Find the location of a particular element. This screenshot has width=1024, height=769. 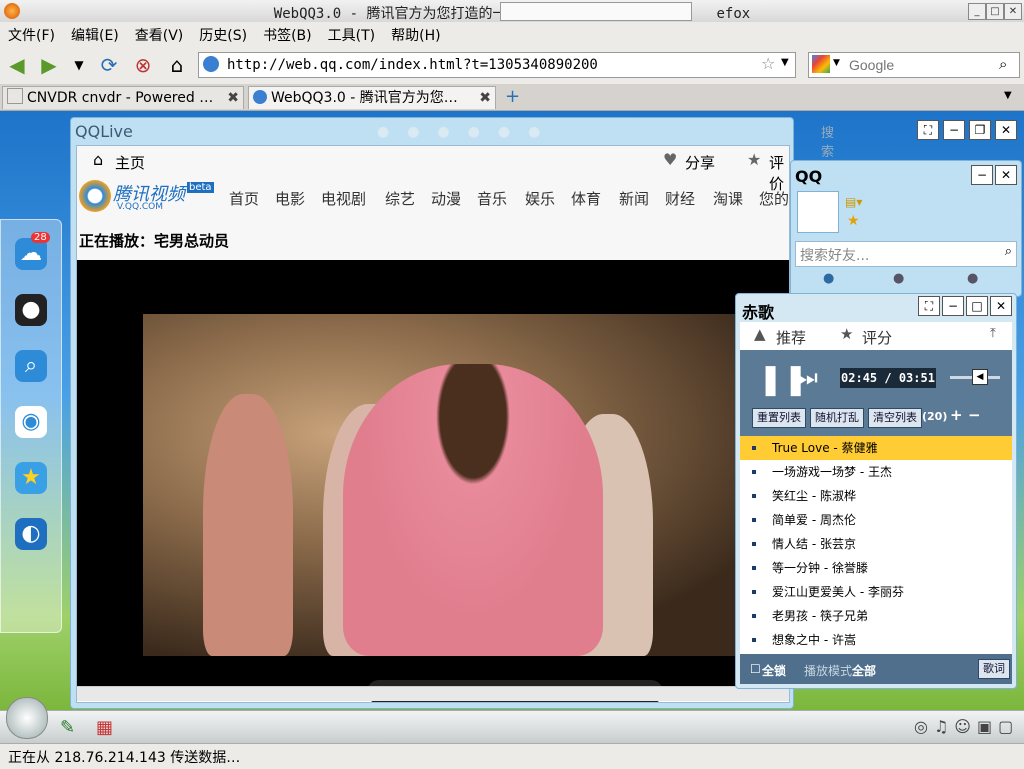

play-mode-value: 全部 is located at coordinates (864, 670).